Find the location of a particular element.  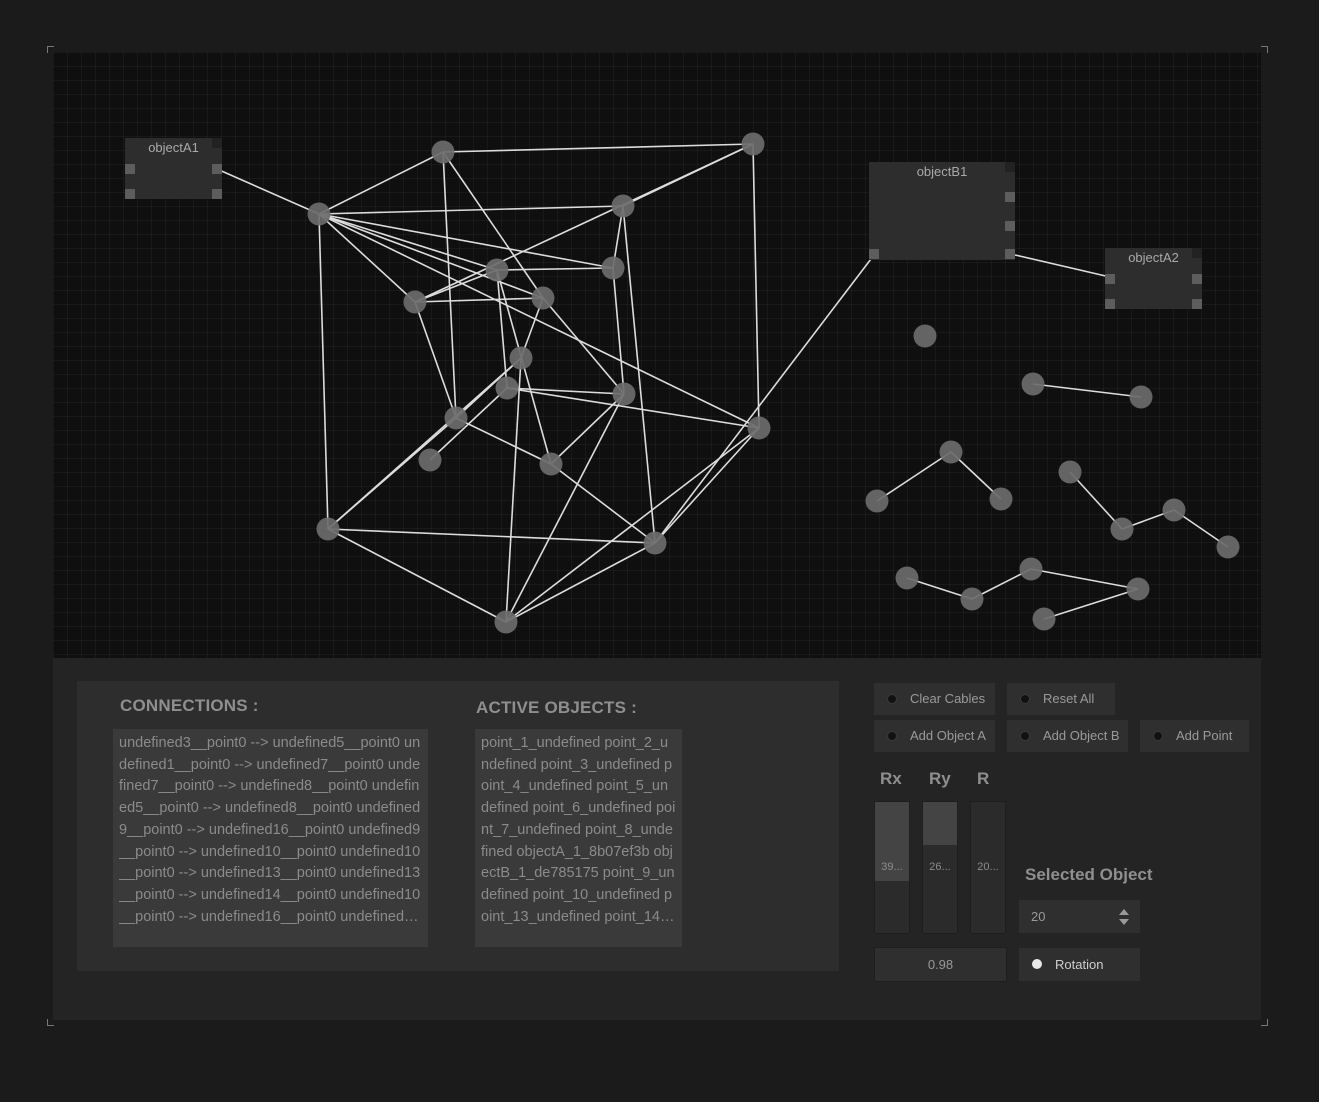

stepper-arrows-icon is located at coordinates (1124, 917).